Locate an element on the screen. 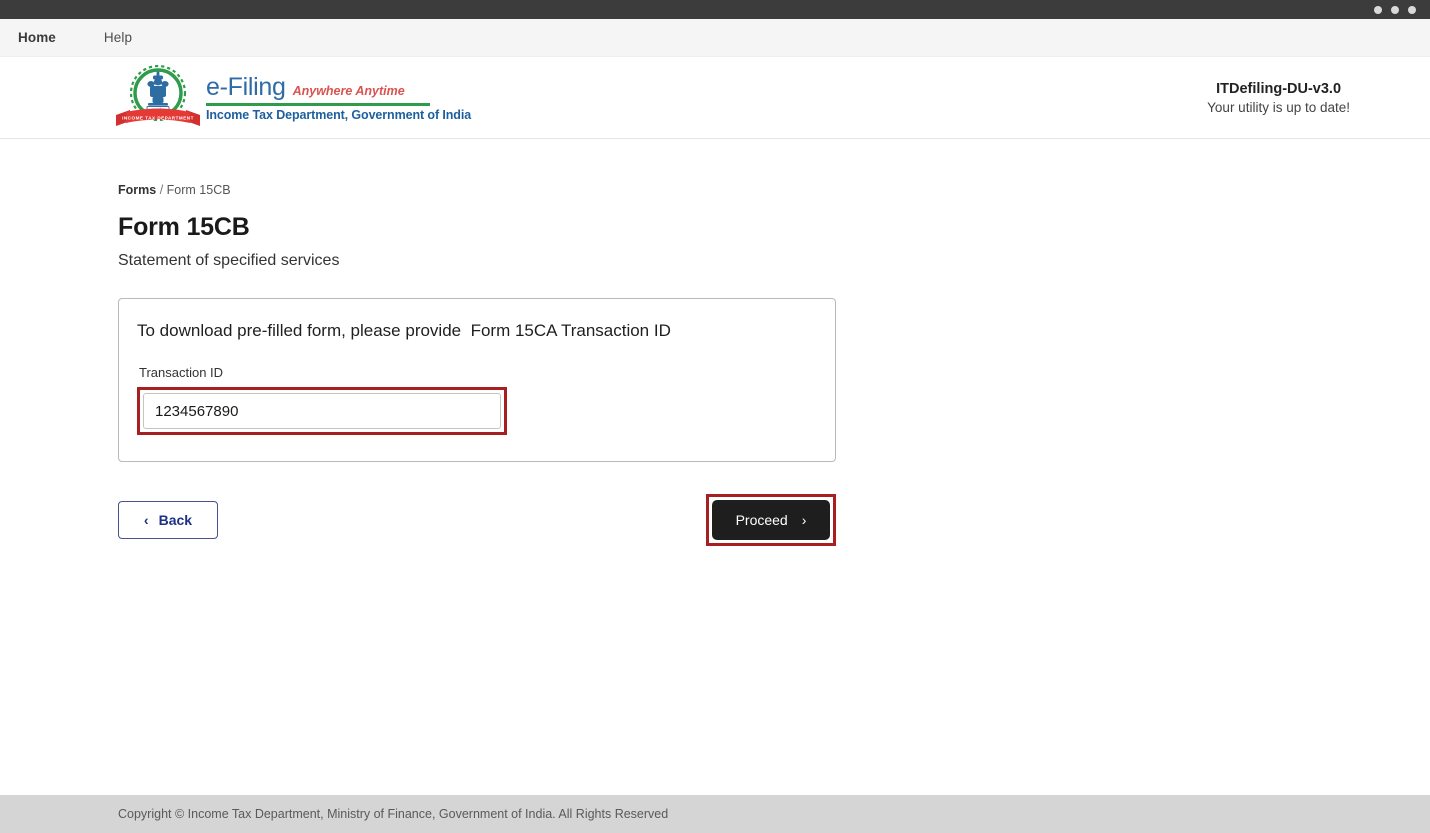 The image size is (1430, 833). chevron-left-icon: ‹ is located at coordinates (146, 520).